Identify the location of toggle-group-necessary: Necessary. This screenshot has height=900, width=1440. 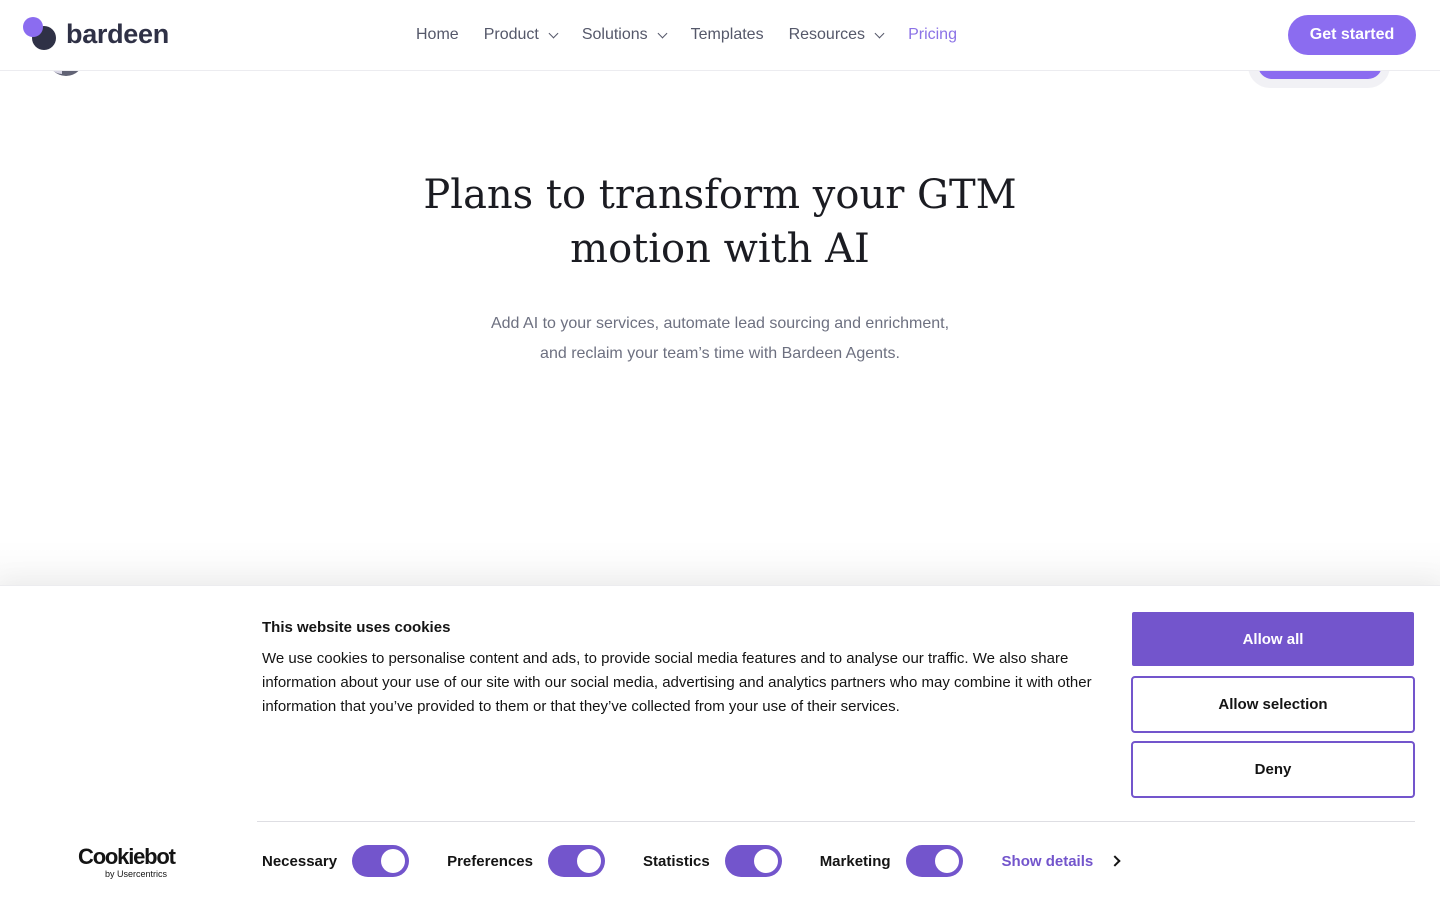
(336, 861).